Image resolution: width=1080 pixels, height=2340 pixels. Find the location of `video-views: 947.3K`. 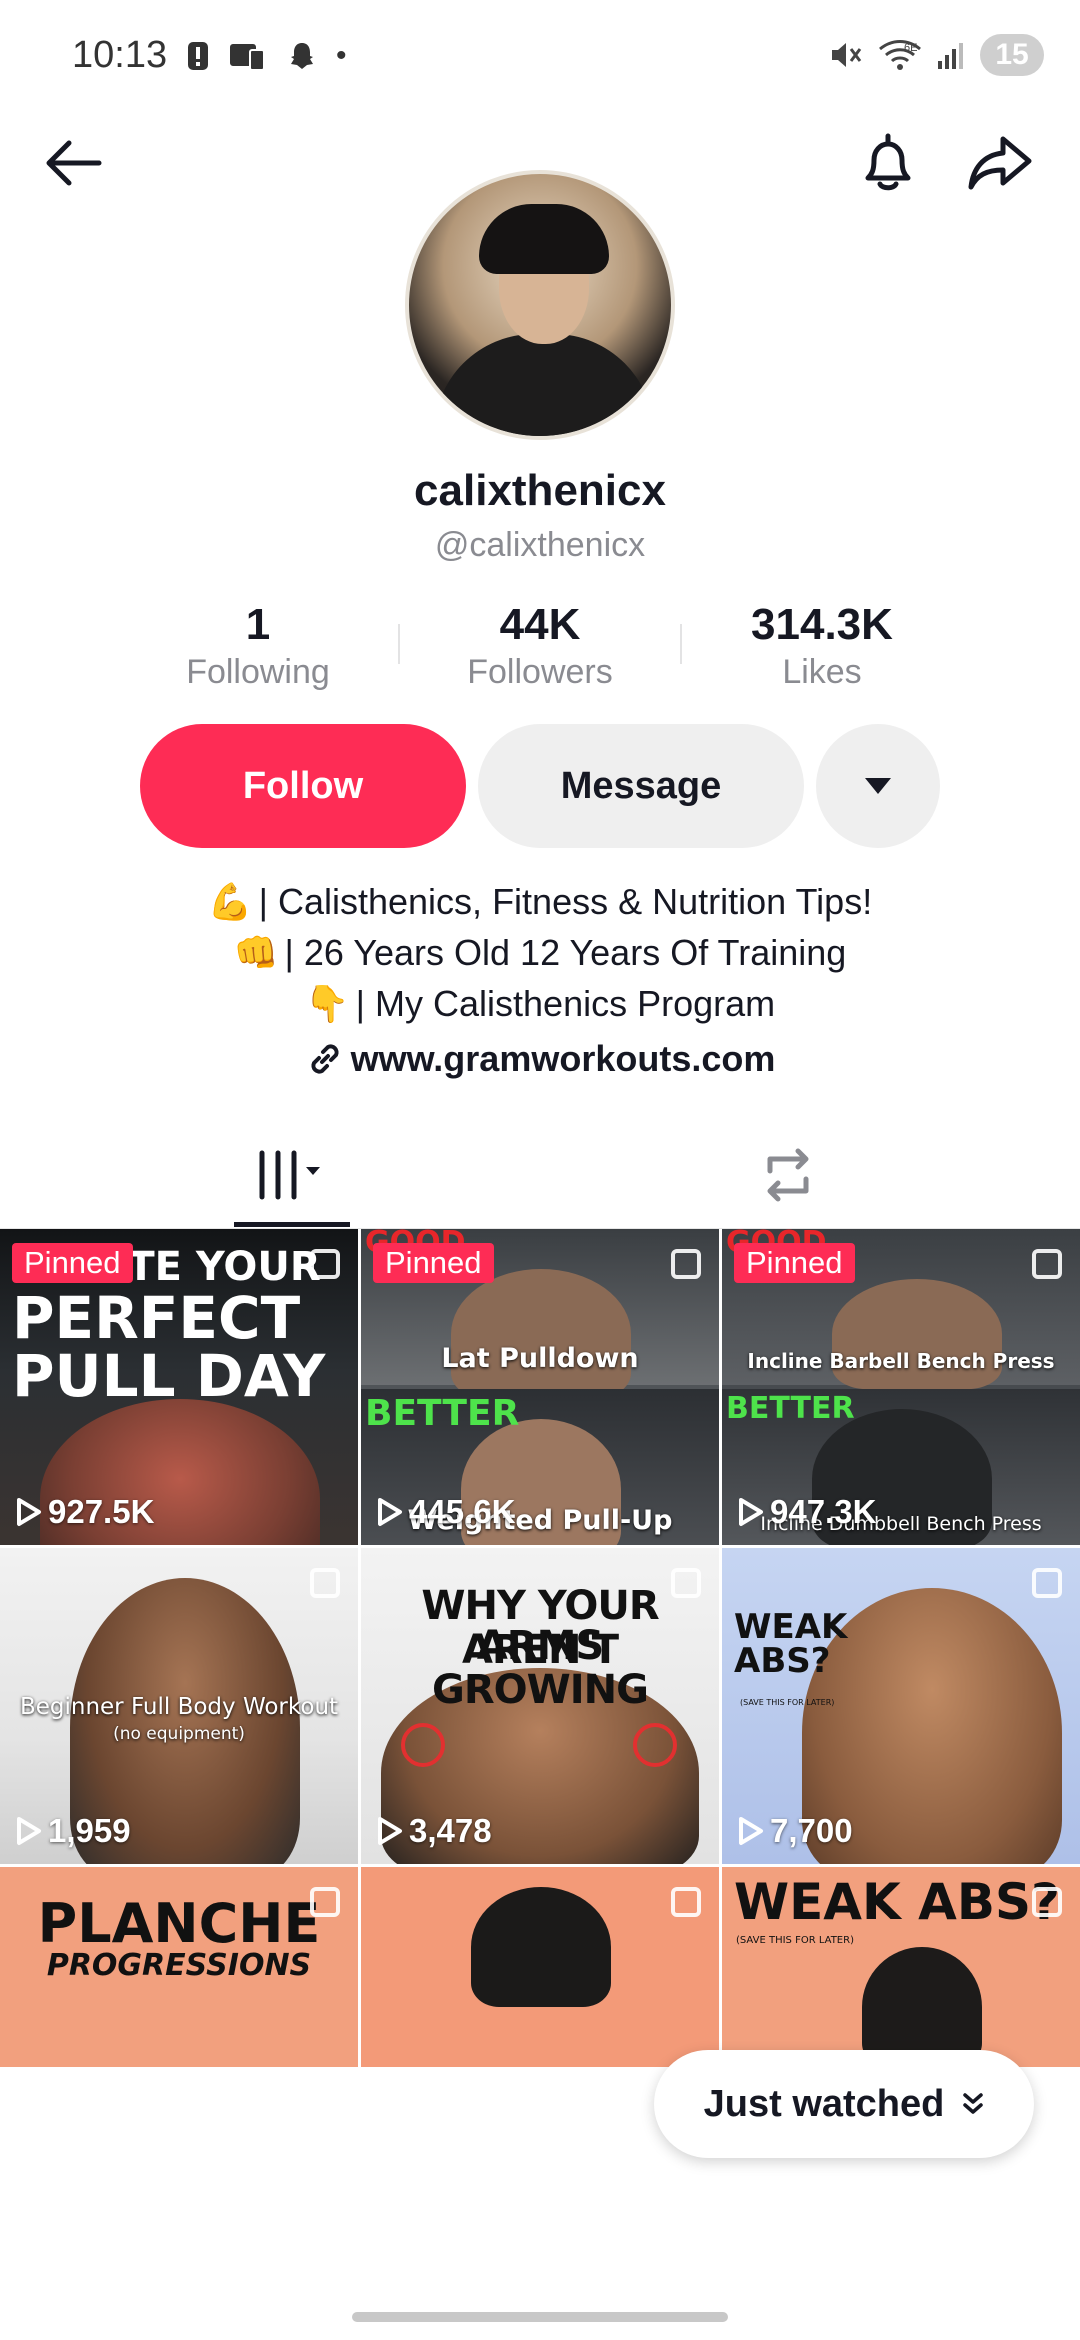

video-views: 947.3K is located at coordinates (807, 1512).